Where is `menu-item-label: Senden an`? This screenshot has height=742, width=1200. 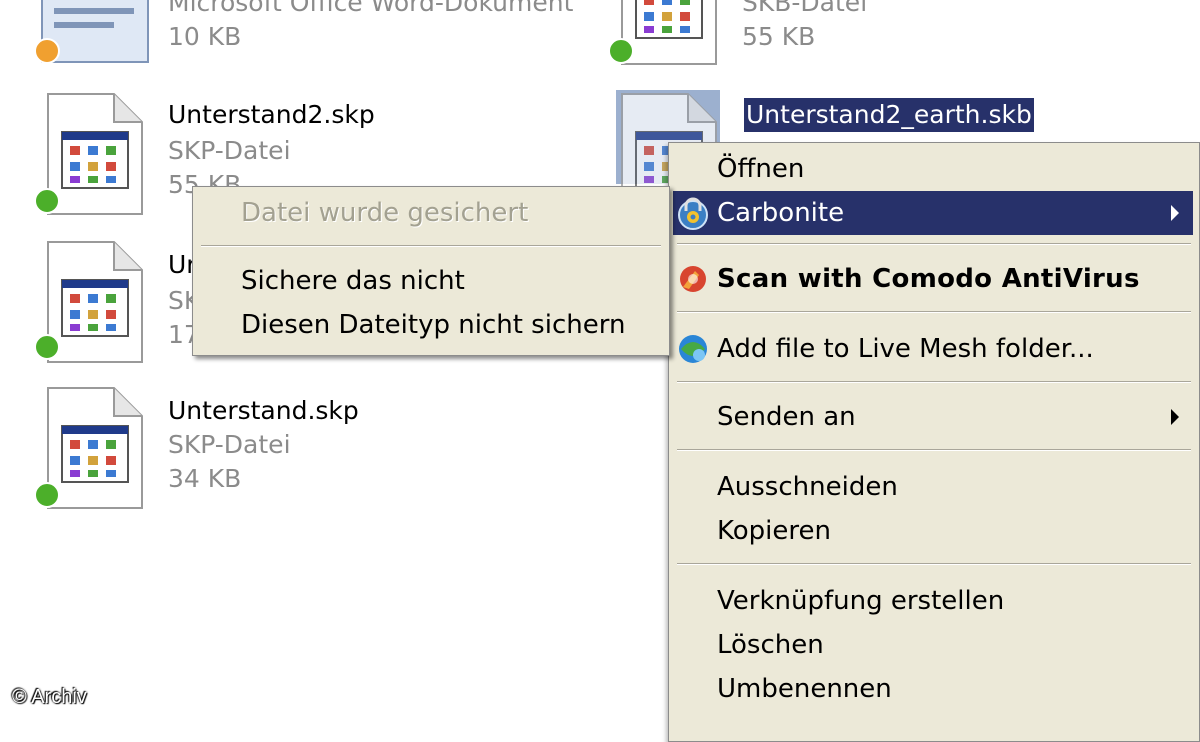
menu-item-label: Senden an is located at coordinates (786, 417).